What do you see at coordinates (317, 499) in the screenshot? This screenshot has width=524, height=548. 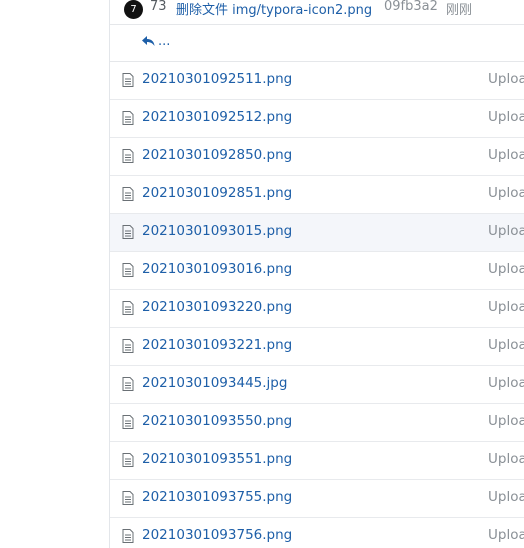 I see `file-row: 20210301093755.png Upload` at bounding box center [317, 499].